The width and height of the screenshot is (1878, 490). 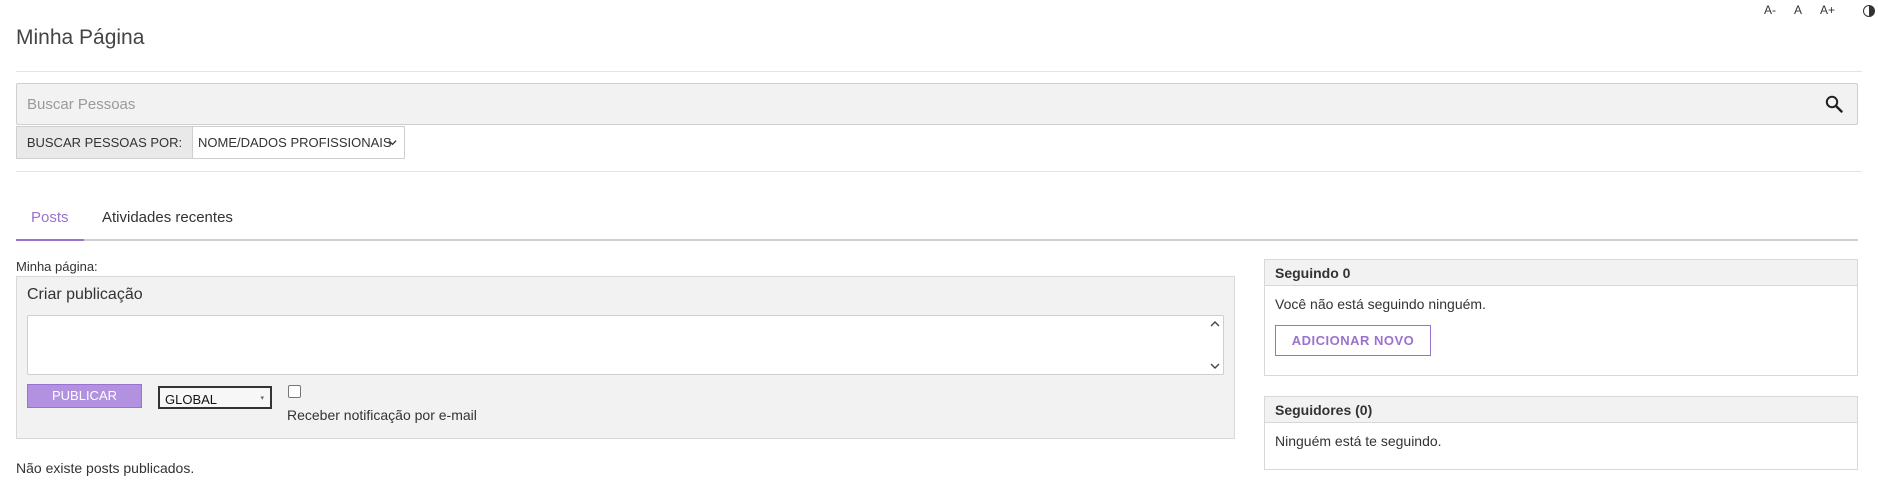 What do you see at coordinates (84, 396) in the screenshot?
I see `publish-button: PUBLICAR` at bounding box center [84, 396].